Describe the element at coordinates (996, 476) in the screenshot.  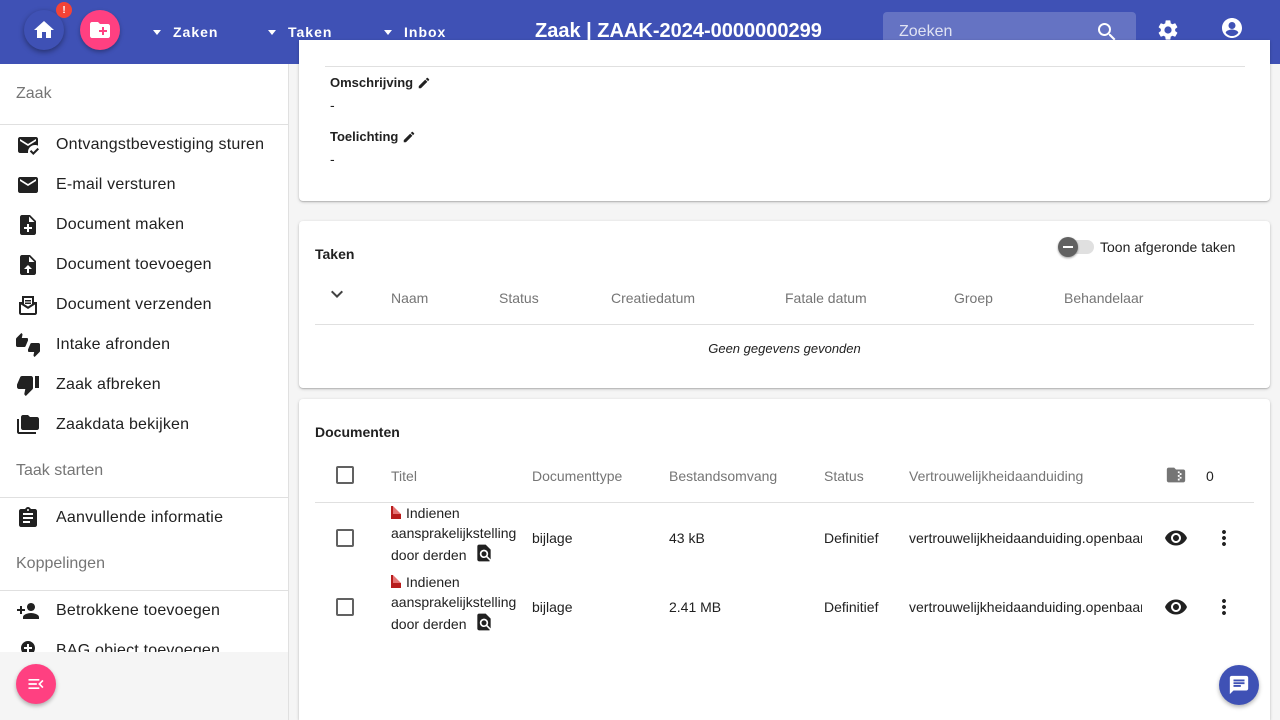
I see `column-header-vertrouwelijkheid: Vertrouwelijkheidaanduiding` at that location.